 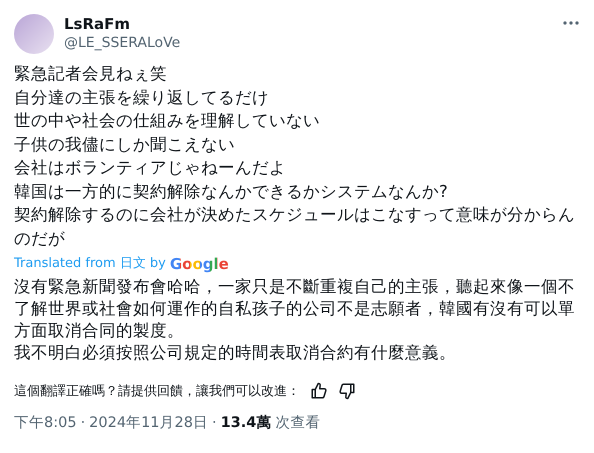 I want to click on thumbs-down-icon, so click(x=347, y=391).